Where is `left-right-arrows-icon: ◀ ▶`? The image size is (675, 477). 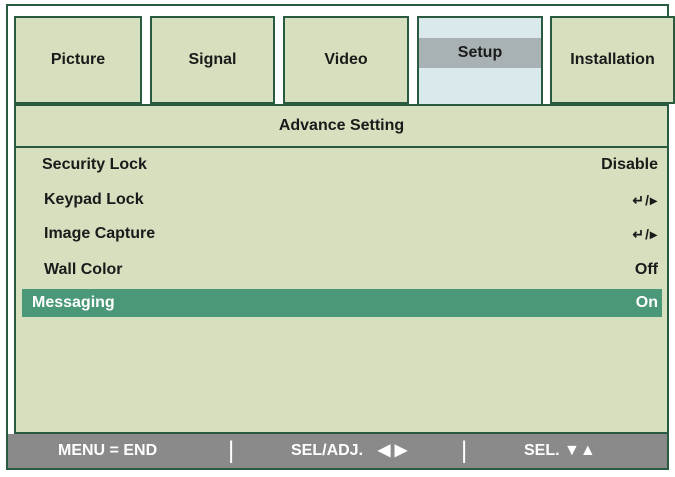 left-right-arrows-icon: ◀ ▶ is located at coordinates (393, 450).